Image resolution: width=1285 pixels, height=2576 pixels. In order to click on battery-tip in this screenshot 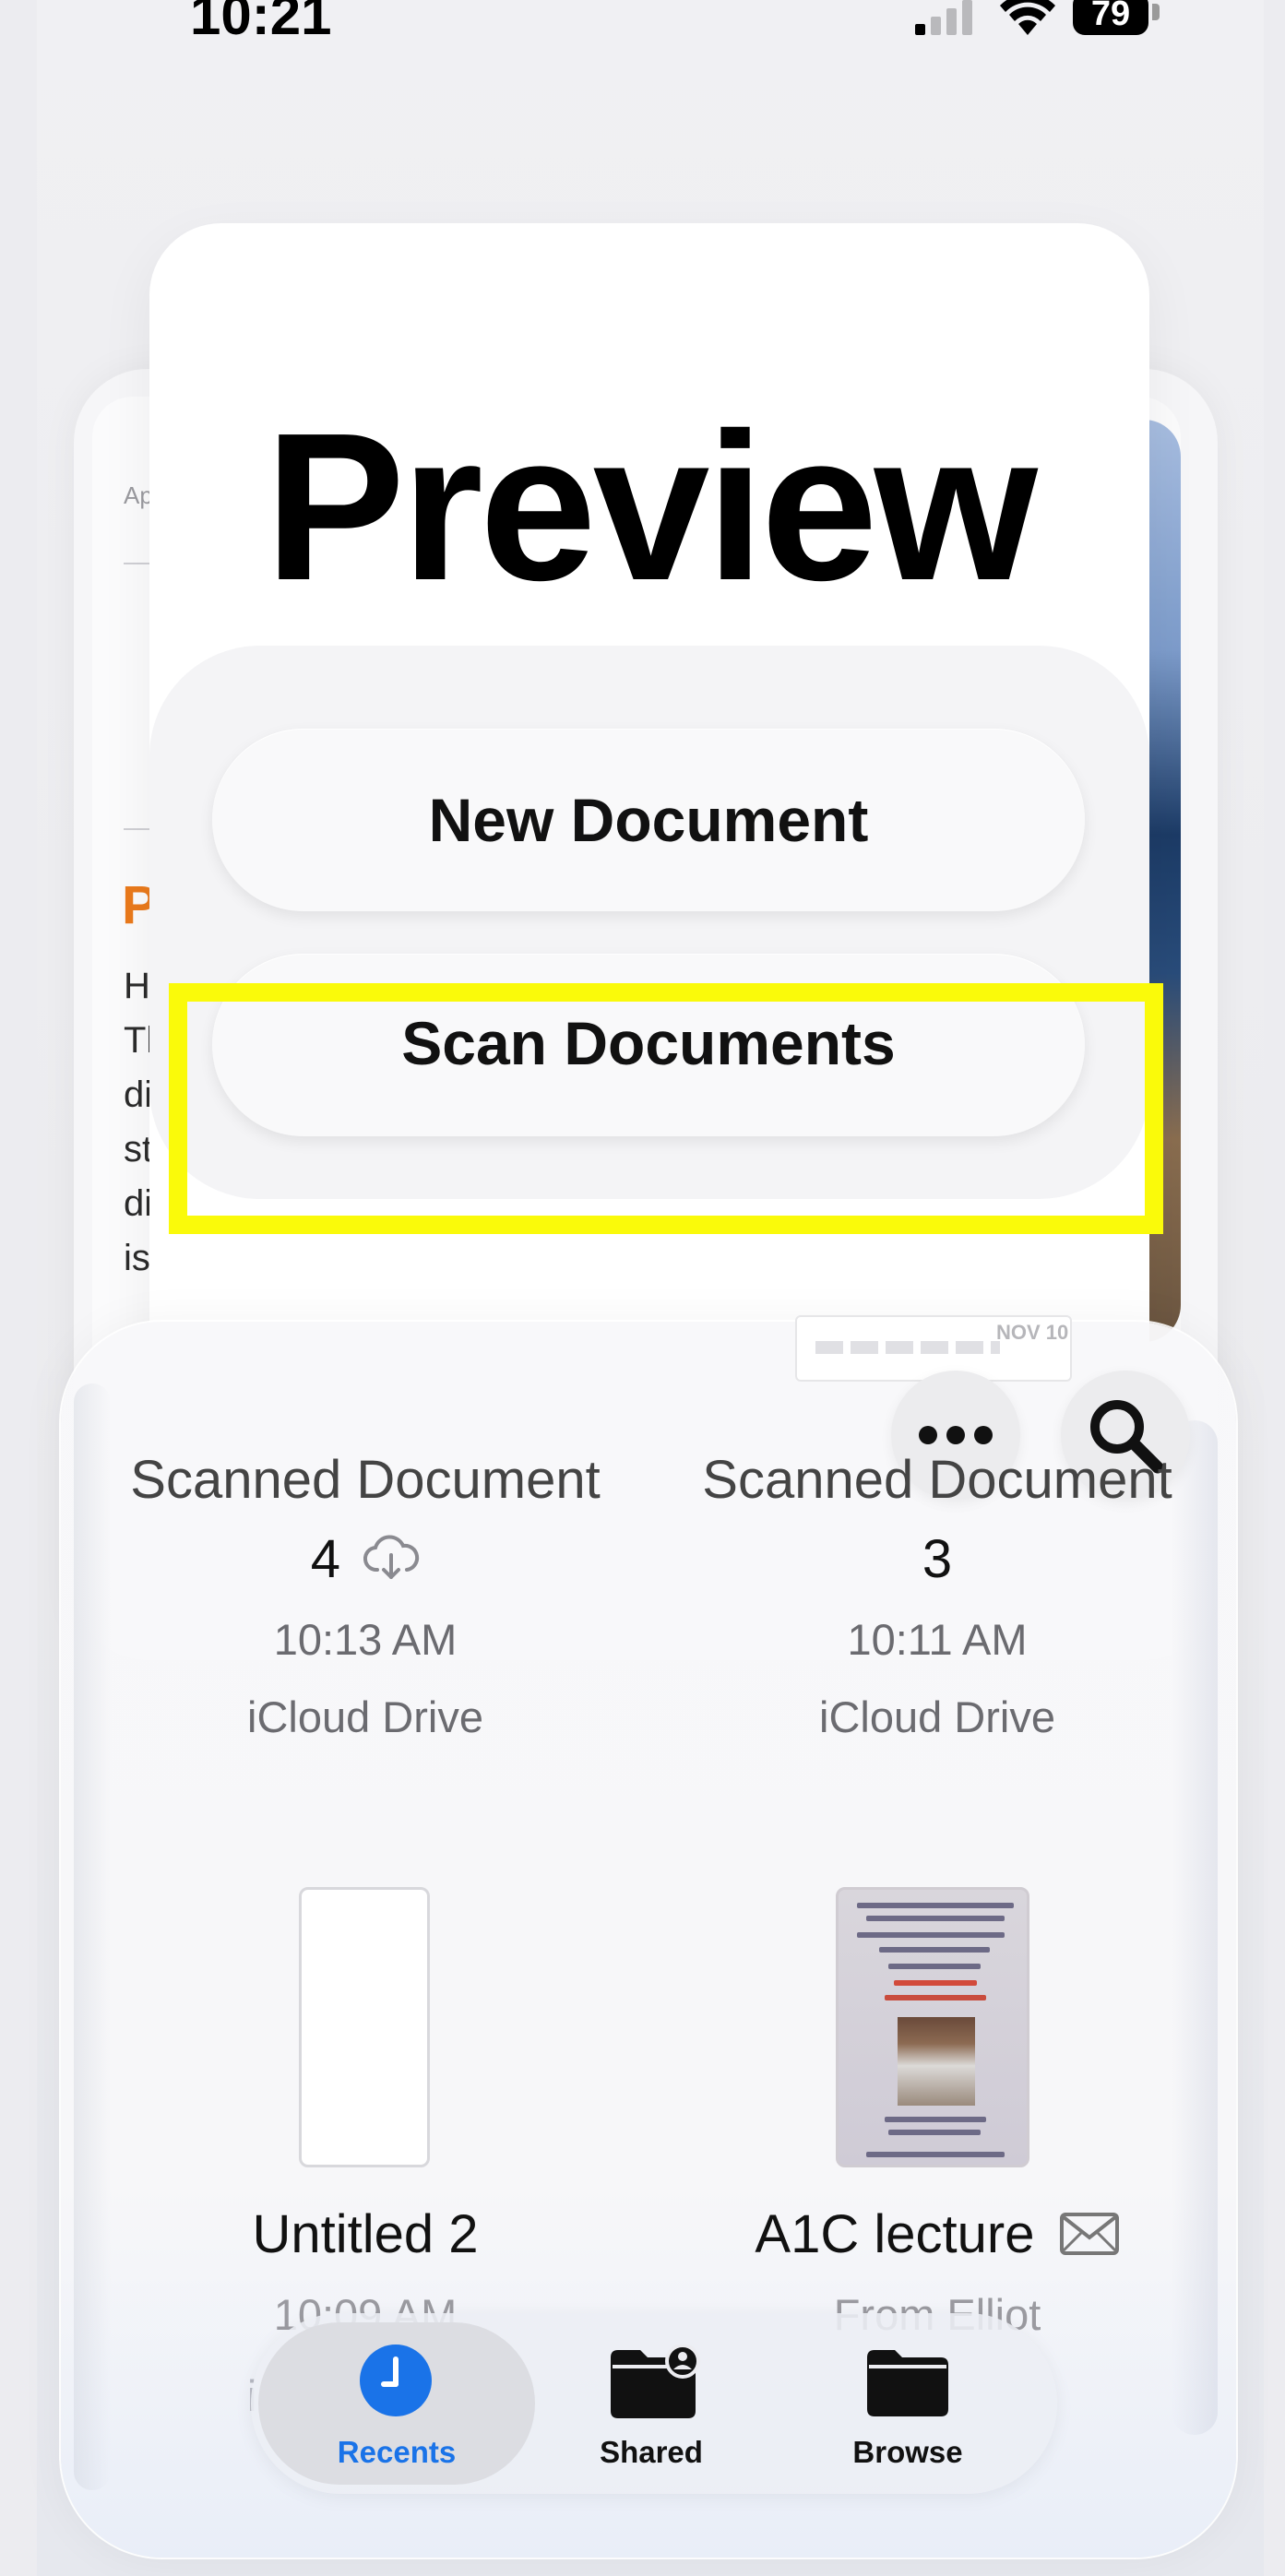, I will do `click(1156, 12)`.